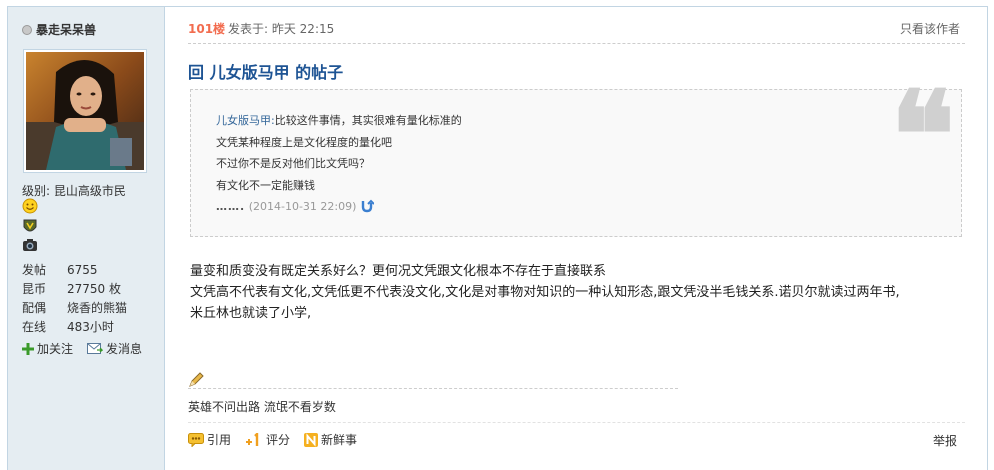 The width and height of the screenshot is (994, 470). Describe the element at coordinates (339, 439) in the screenshot. I see `news-button-label: 新鲜事` at that location.